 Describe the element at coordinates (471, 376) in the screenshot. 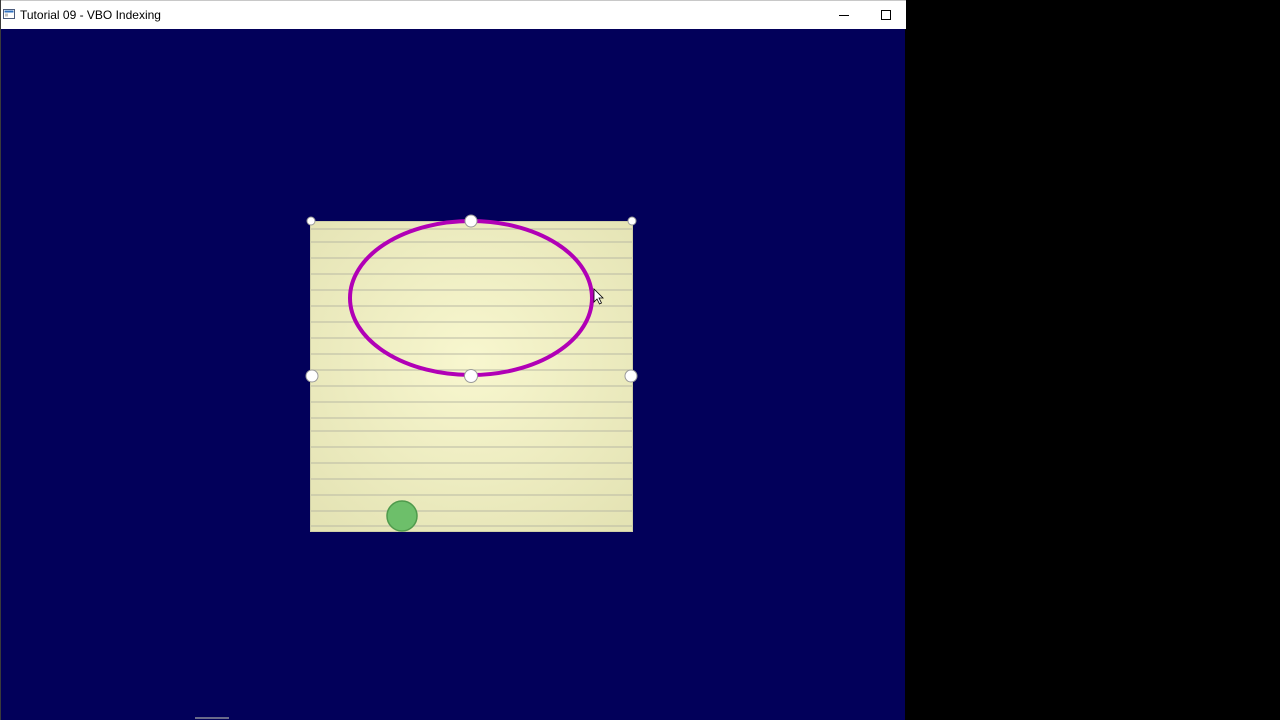

I see `handle-bottom-center` at that location.